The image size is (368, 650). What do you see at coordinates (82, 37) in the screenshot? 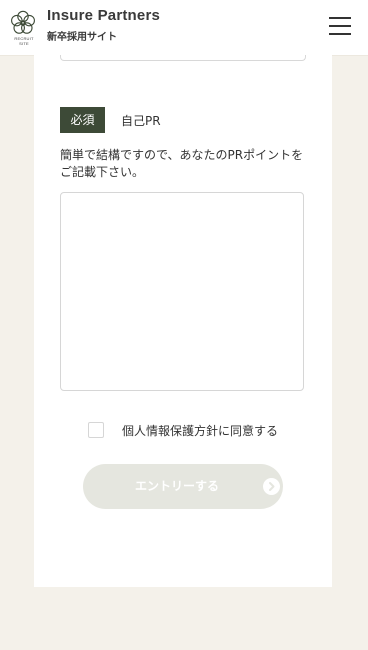
I see `site-subtitle: 新卒採用サイト` at bounding box center [82, 37].